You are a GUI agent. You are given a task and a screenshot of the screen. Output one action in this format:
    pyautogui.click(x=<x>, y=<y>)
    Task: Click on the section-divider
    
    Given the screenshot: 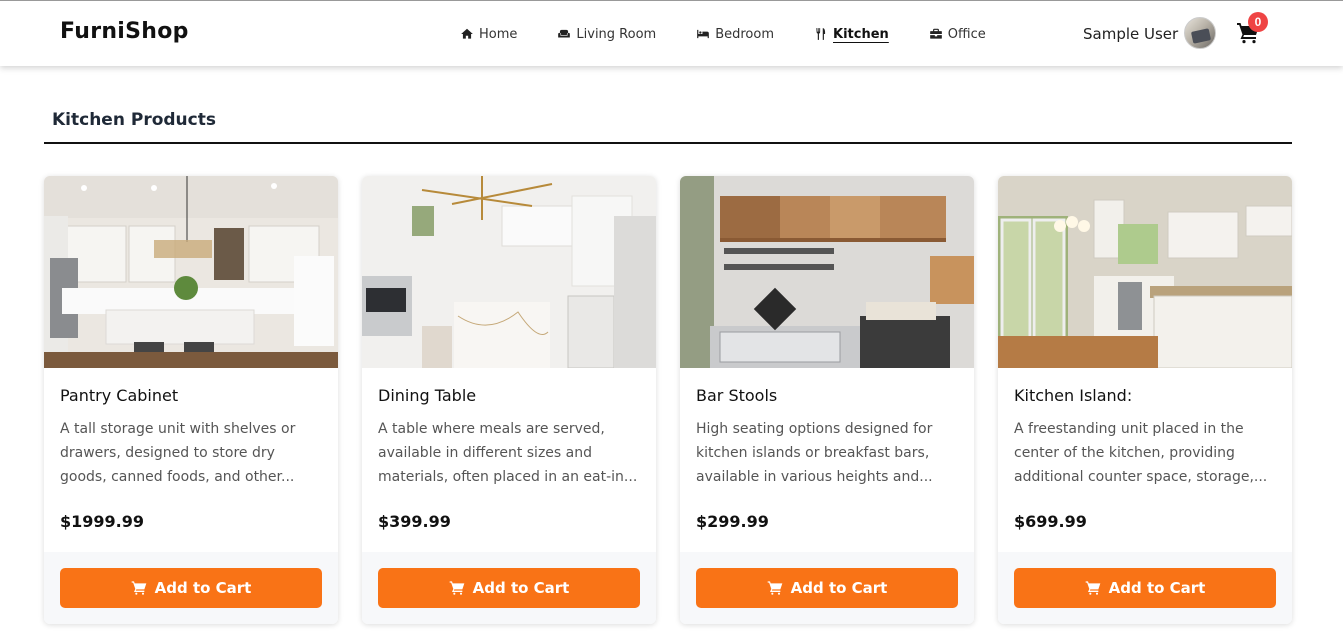 What is the action you would take?
    pyautogui.click(x=668, y=143)
    